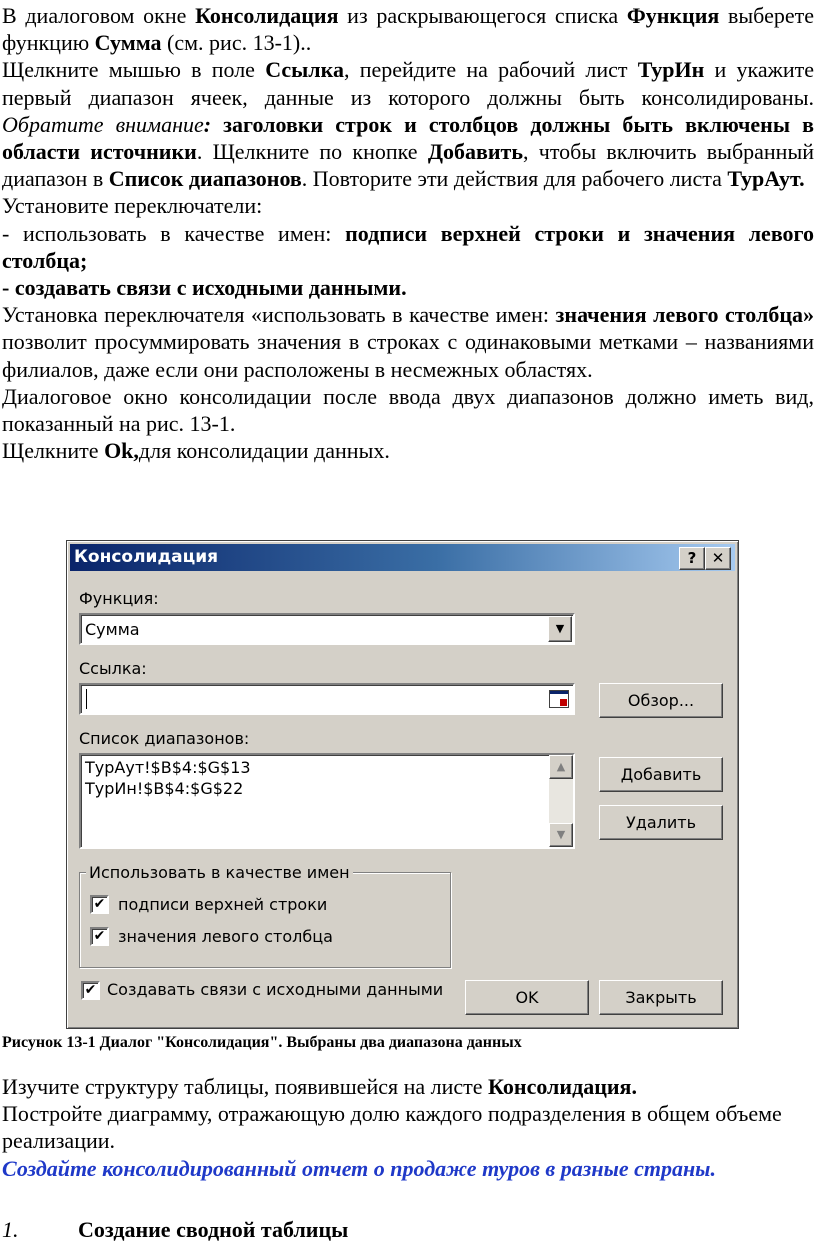 This screenshot has width=816, height=1247. Describe the element at coordinates (90, 990) in the screenshot. I see `create-links-checkbox: ✔` at that location.